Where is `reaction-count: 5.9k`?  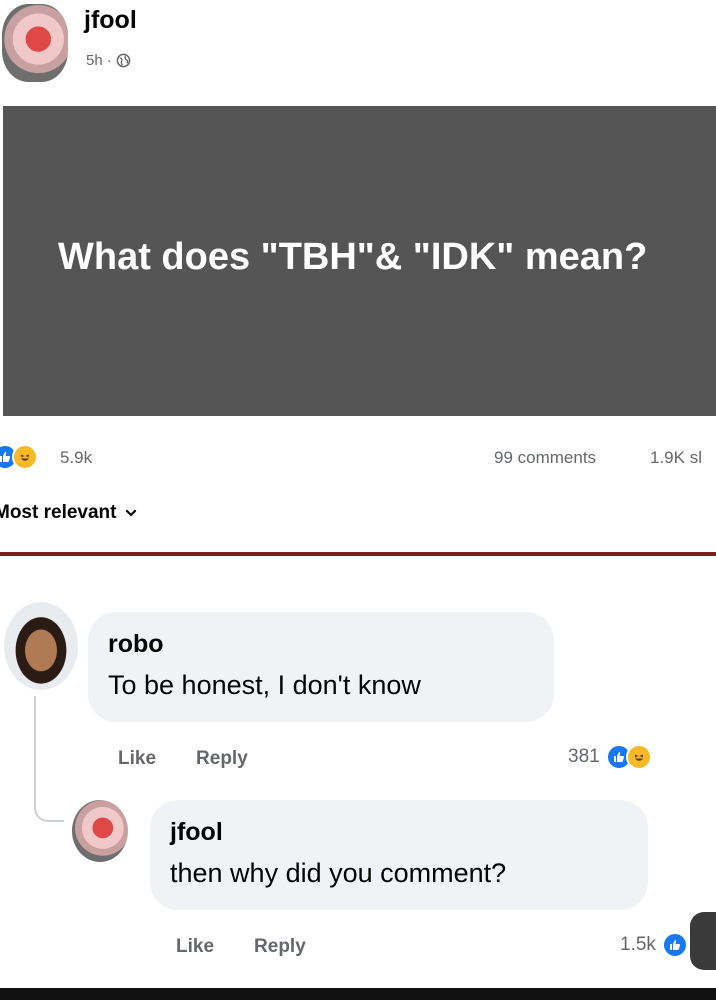
reaction-count: 5.9k is located at coordinates (76, 458).